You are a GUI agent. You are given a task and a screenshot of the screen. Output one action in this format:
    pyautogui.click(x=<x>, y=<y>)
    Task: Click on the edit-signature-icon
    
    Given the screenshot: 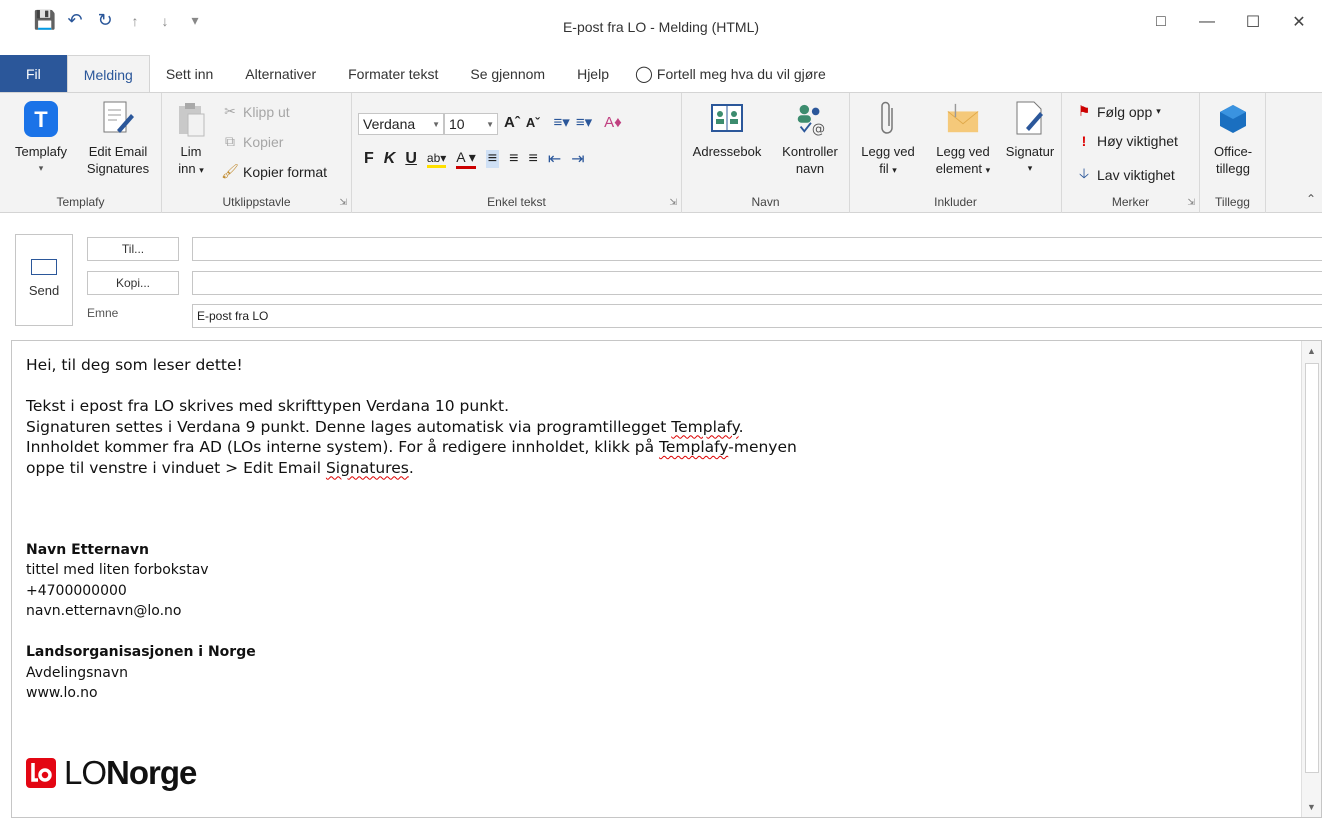 What is the action you would take?
    pyautogui.click(x=118, y=119)
    